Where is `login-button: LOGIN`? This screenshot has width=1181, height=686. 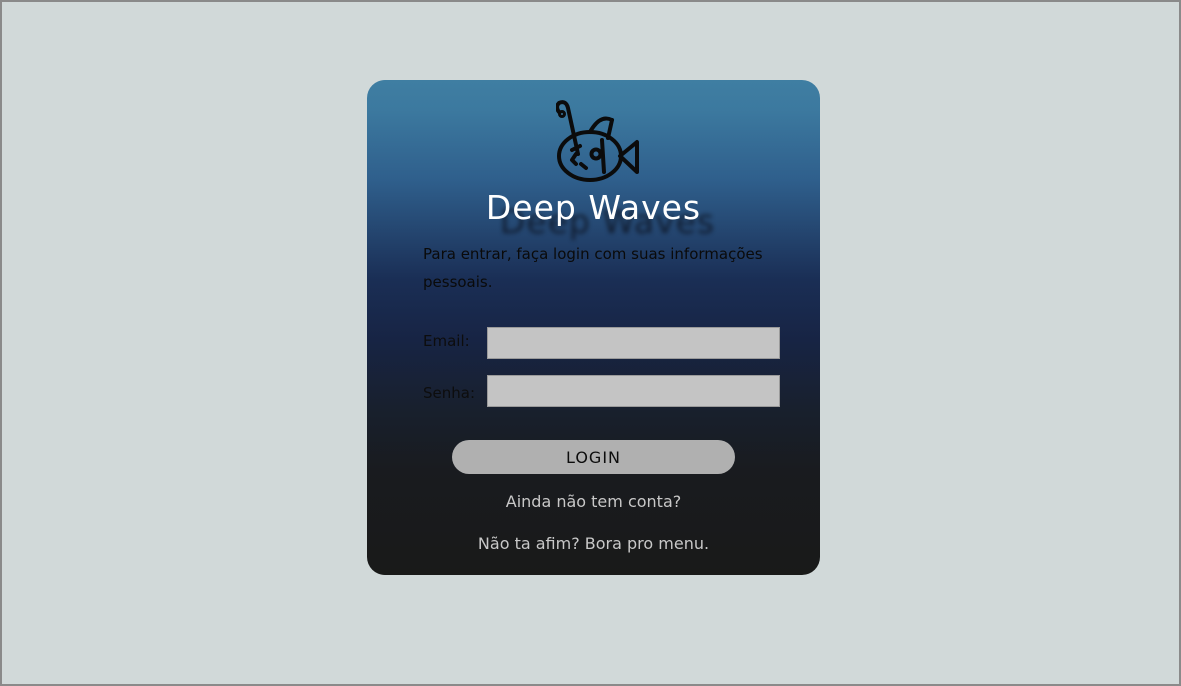 login-button: LOGIN is located at coordinates (593, 457).